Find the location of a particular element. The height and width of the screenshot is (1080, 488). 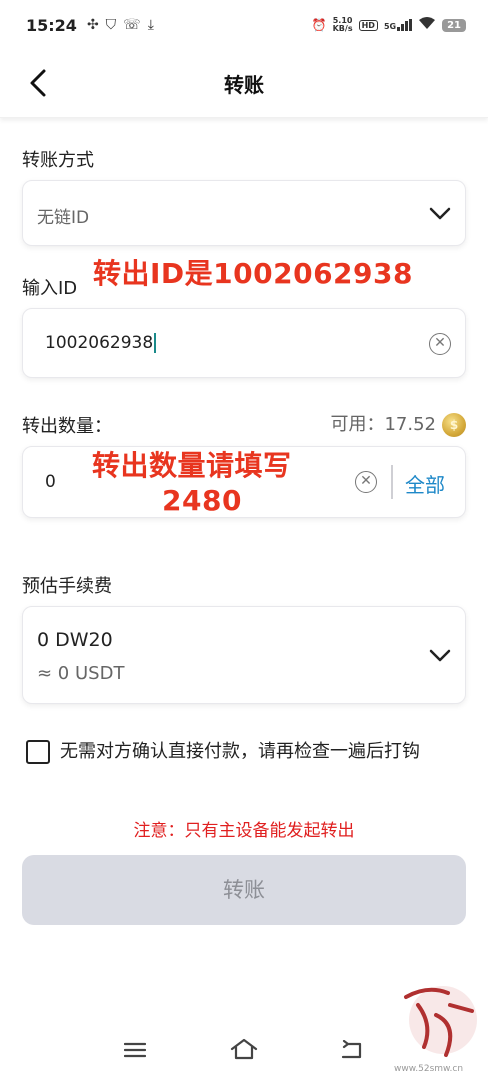

system-nav-bar is located at coordinates (244, 1050).